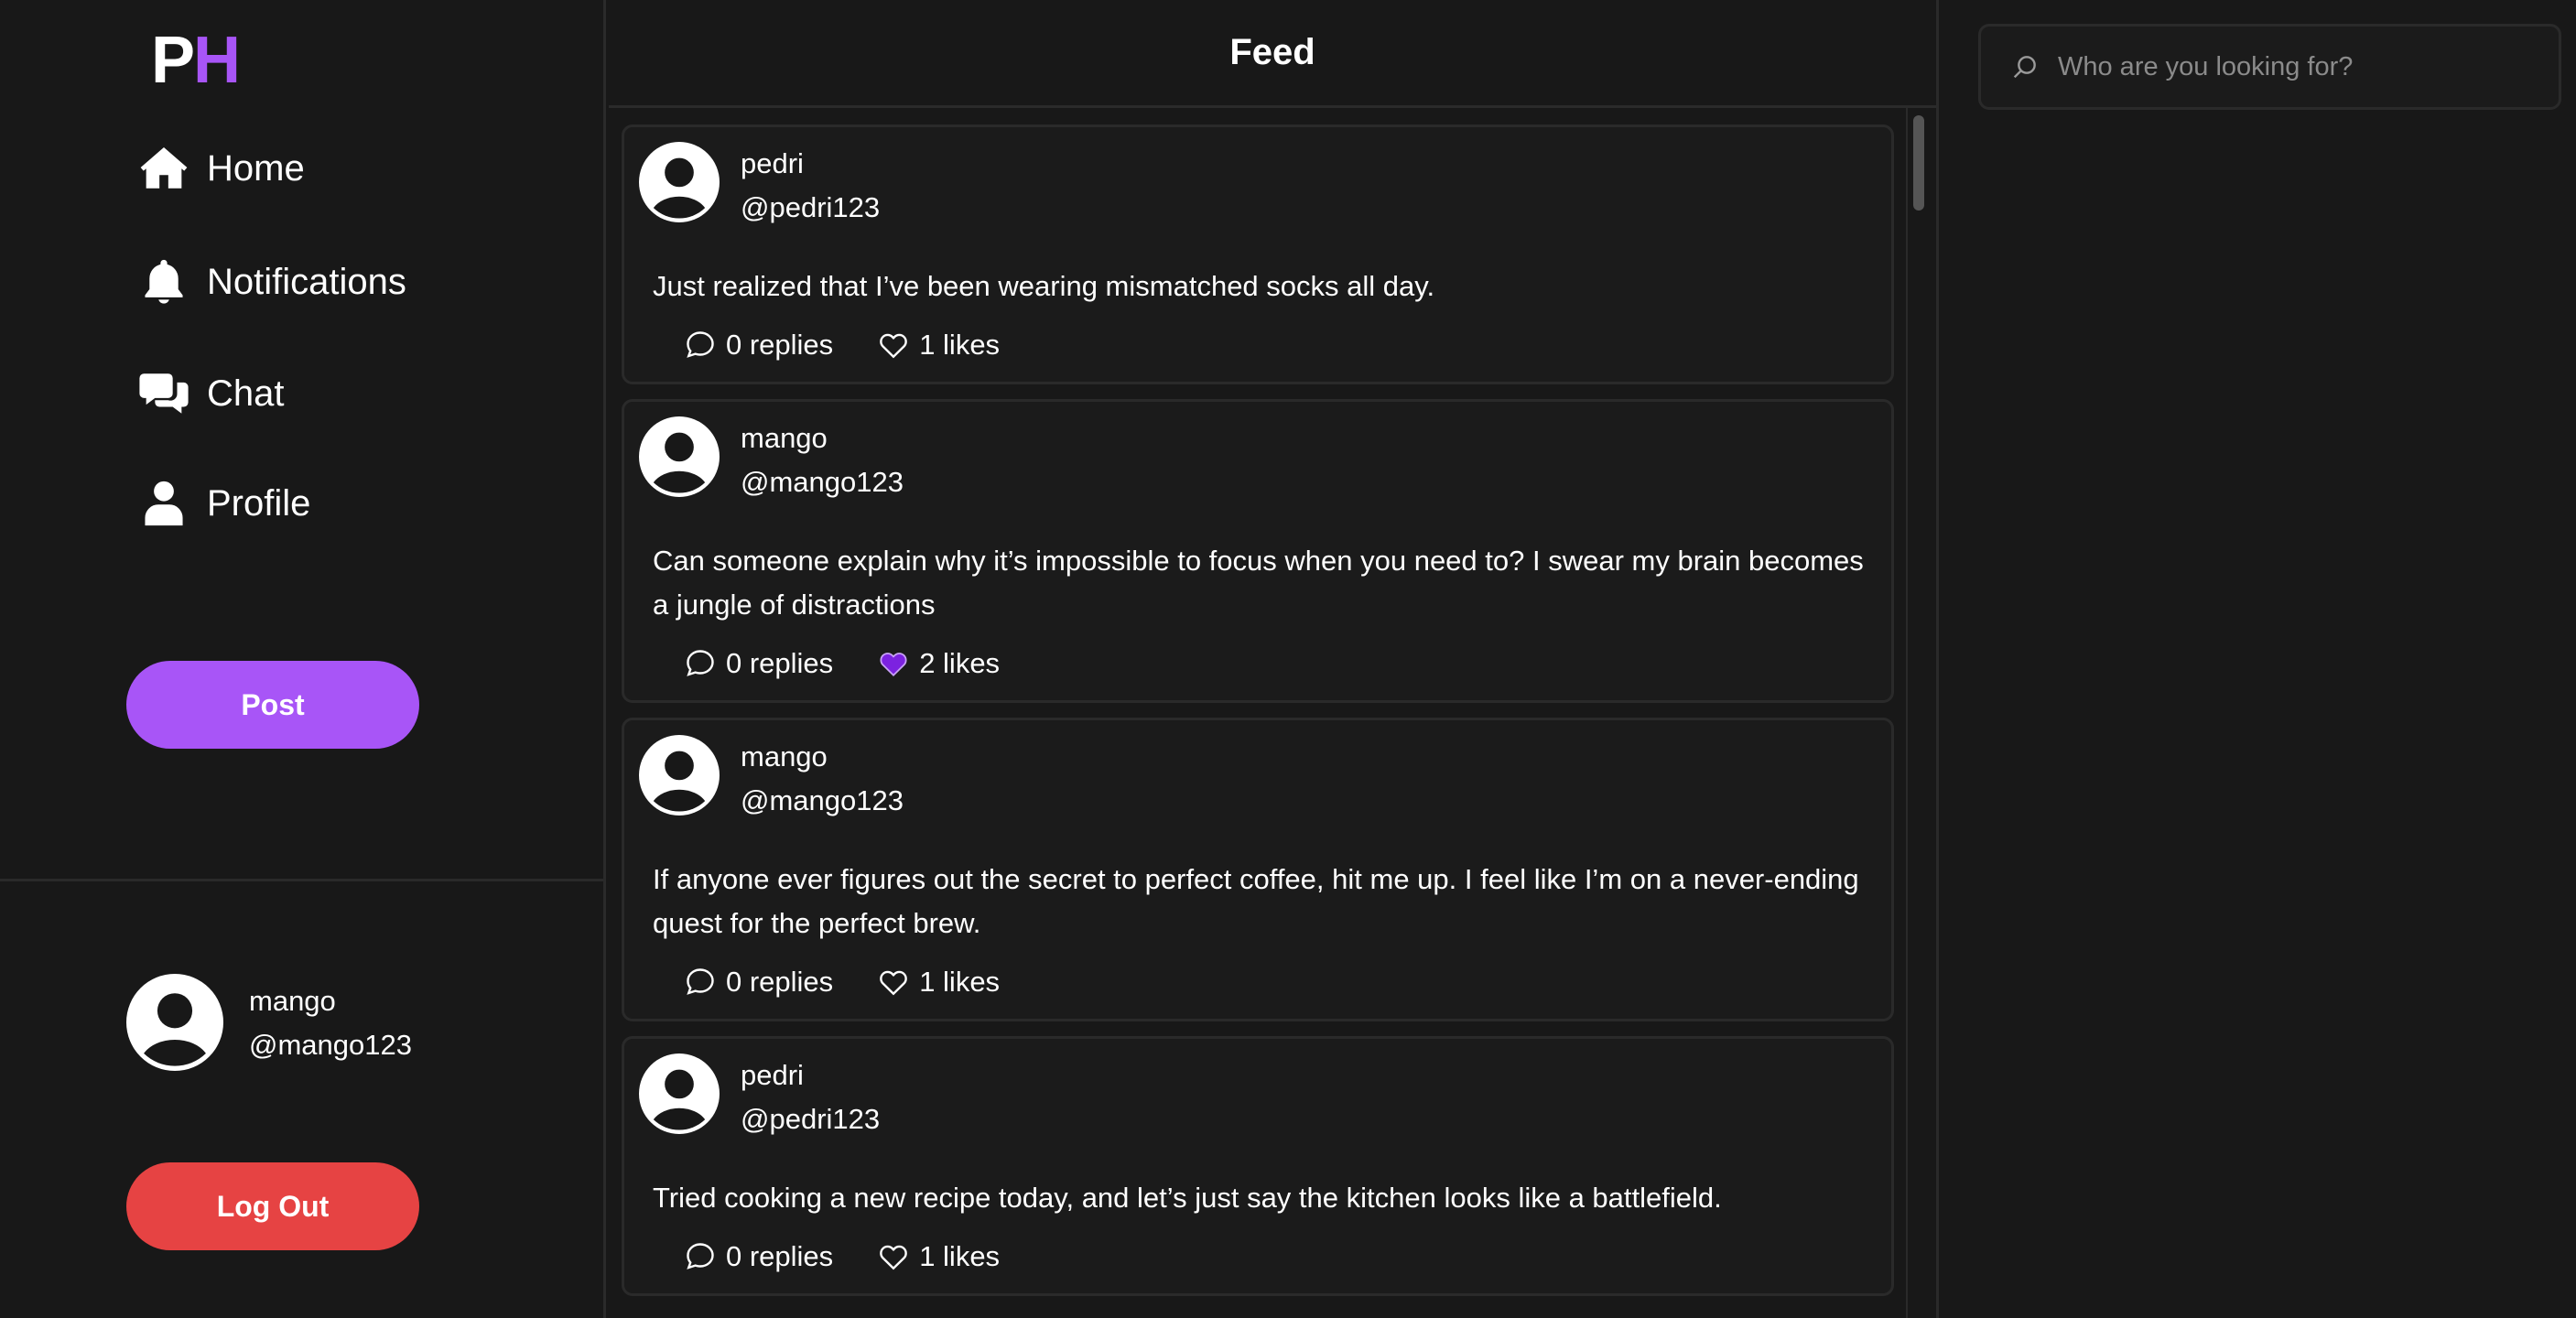  I want to click on feed-scrollbar, so click(1917, 713).